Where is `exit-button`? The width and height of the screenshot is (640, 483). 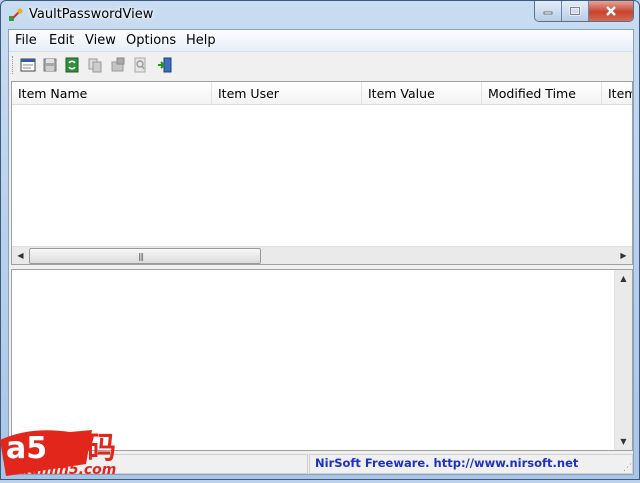
exit-button is located at coordinates (165, 65).